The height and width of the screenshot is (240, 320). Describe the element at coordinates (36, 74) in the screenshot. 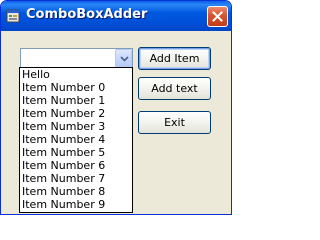

I see `list-item: Hello` at that location.